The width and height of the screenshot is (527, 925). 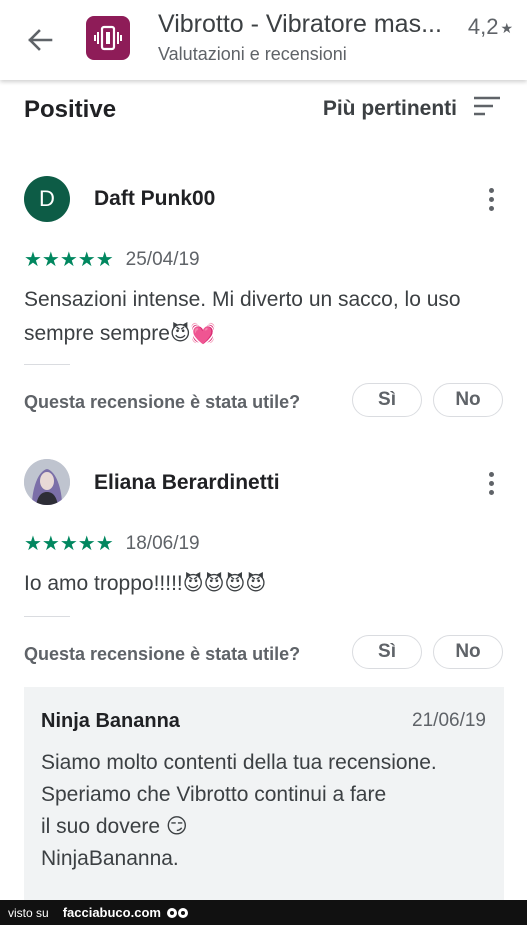 What do you see at coordinates (389, 108) in the screenshot?
I see `sort-label: Più pertinenti` at bounding box center [389, 108].